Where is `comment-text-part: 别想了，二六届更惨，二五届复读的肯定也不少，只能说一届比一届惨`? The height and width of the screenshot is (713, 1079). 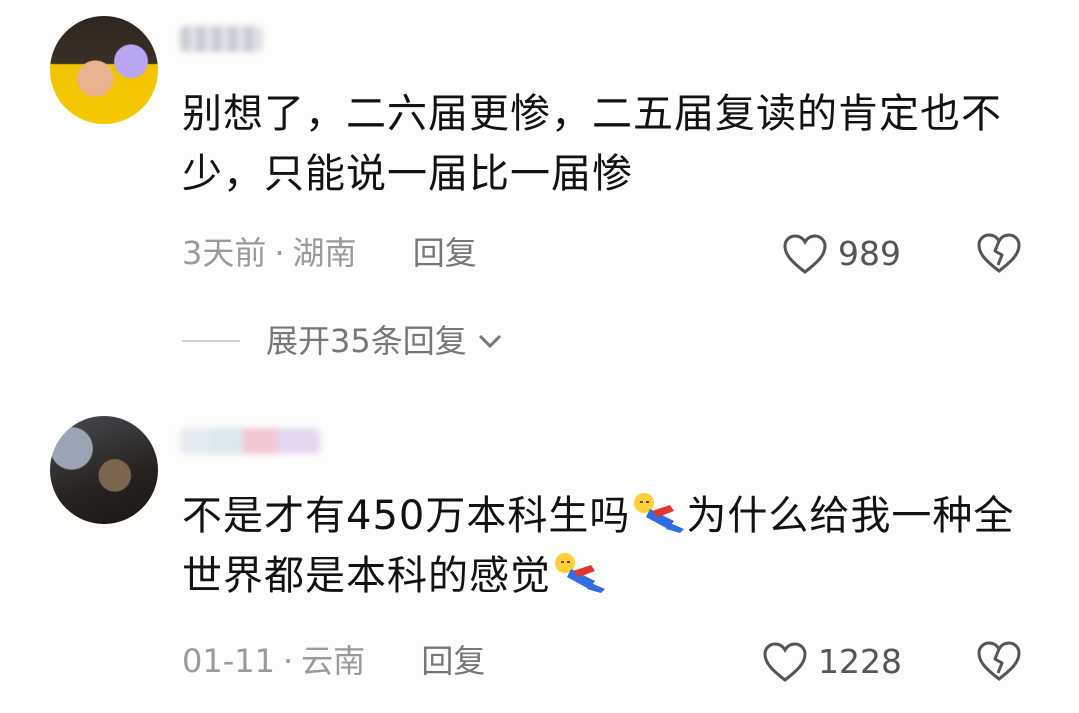 comment-text-part: 别想了，二六届更惨，二五届复读的肯定也不少，只能说一届比一届惨 is located at coordinates (592, 144).